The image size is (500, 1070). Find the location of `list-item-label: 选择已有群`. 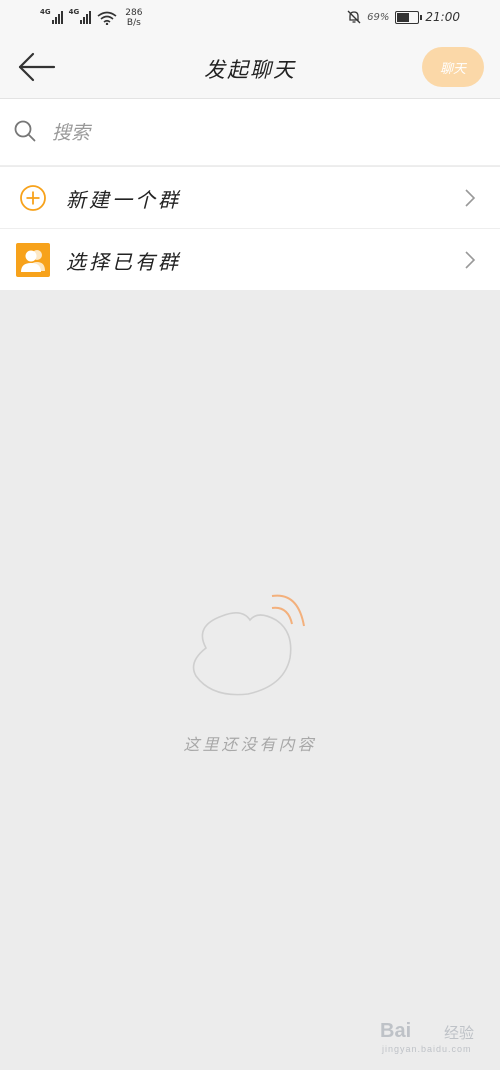

list-item-label: 选择已有群 is located at coordinates (123, 262).